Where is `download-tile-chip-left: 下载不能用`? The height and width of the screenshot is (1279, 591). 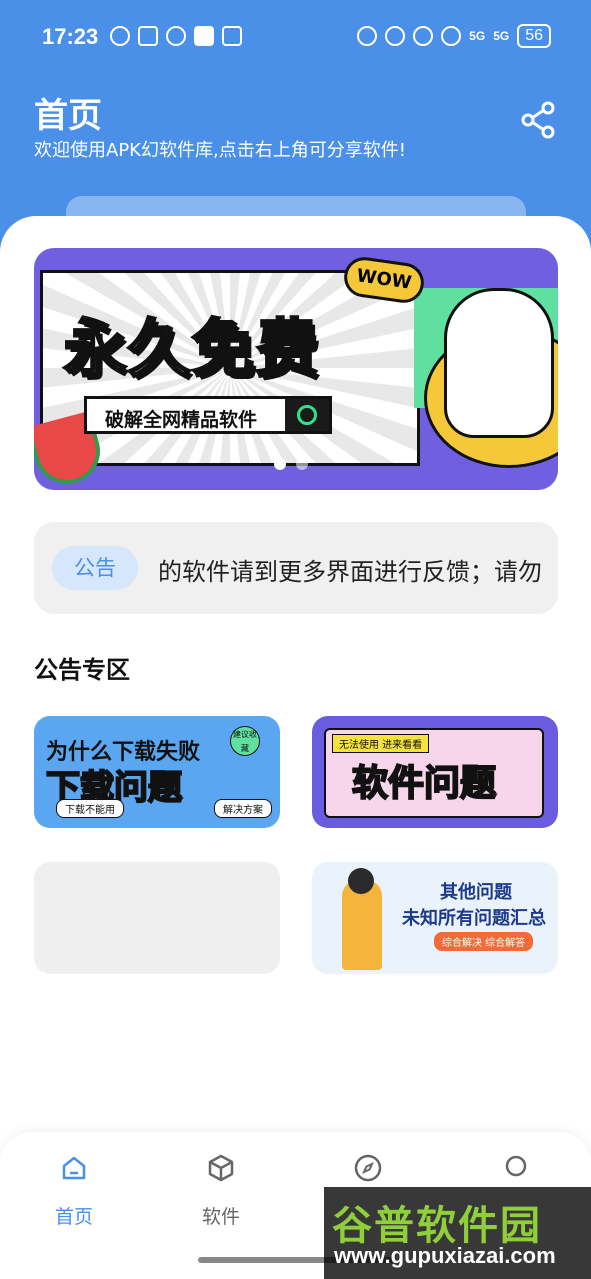 download-tile-chip-left: 下载不能用 is located at coordinates (90, 808).